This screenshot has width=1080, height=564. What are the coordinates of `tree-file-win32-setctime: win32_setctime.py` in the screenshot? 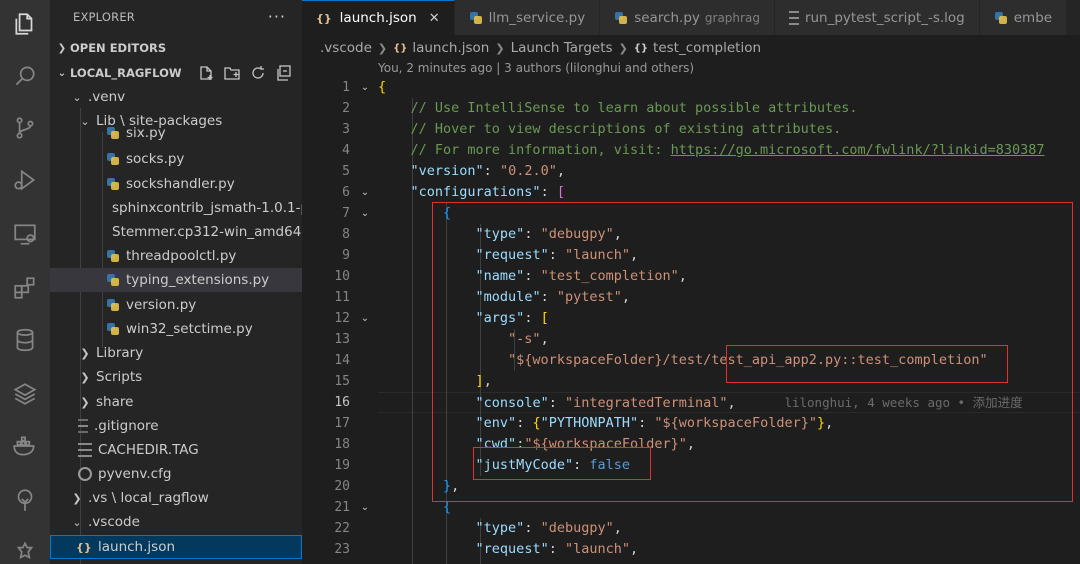 It's located at (176, 329).